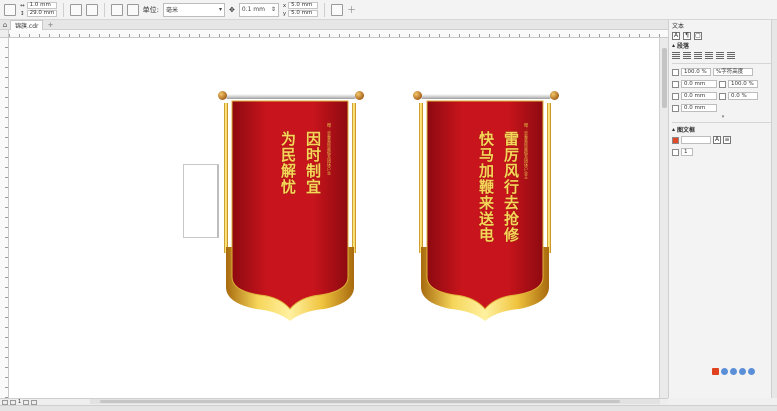  Describe the element at coordinates (699, 108) in the screenshot. I see `space-before-input: 0.0 mm` at that location.